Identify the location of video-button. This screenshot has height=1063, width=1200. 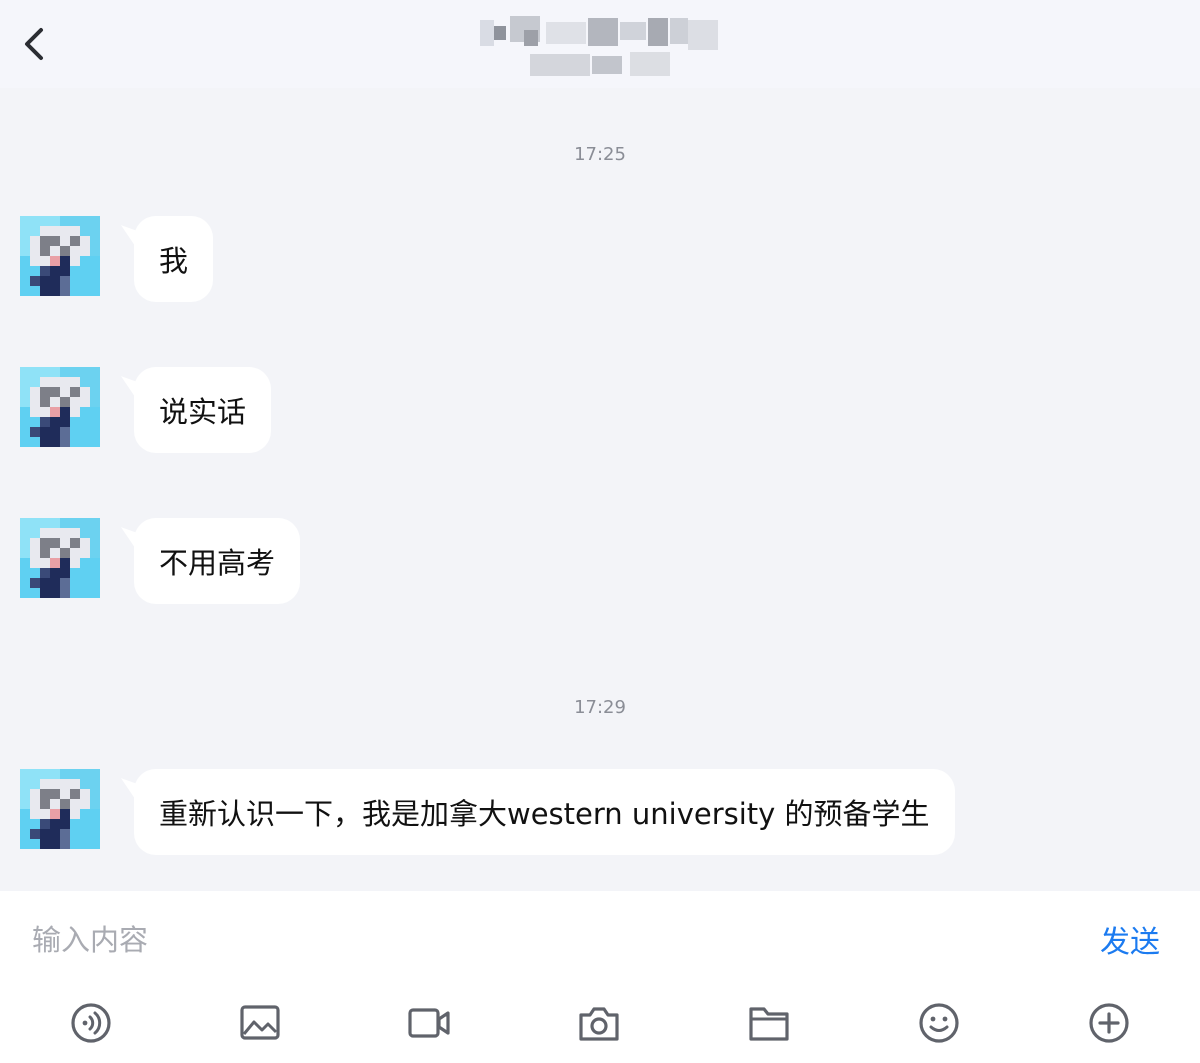
(429, 1023).